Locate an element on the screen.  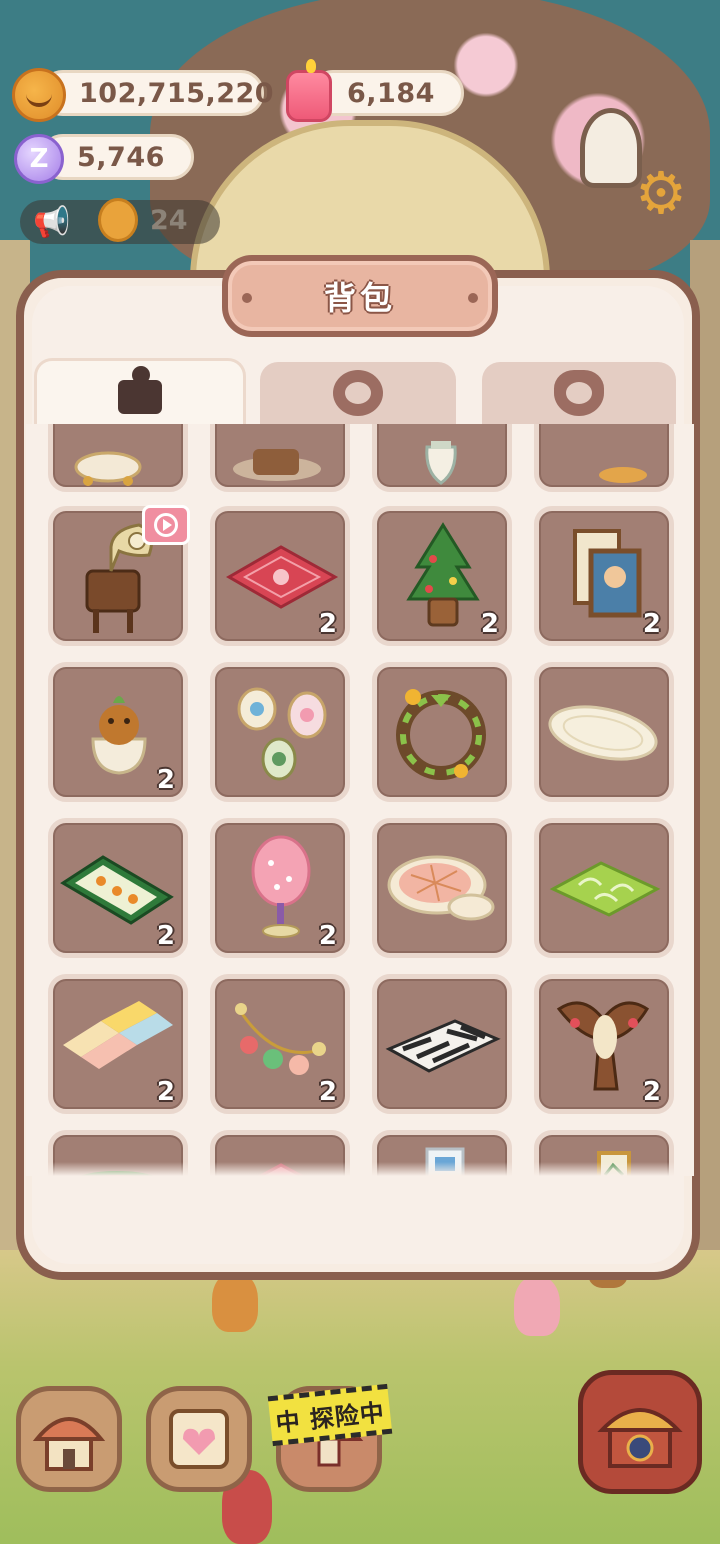
wreath-icon is located at coordinates (441, 734).